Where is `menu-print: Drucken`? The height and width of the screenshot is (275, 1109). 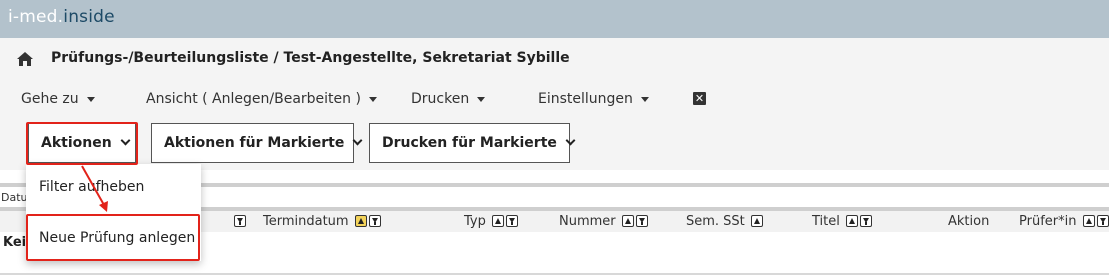
menu-print: Drucken is located at coordinates (448, 99).